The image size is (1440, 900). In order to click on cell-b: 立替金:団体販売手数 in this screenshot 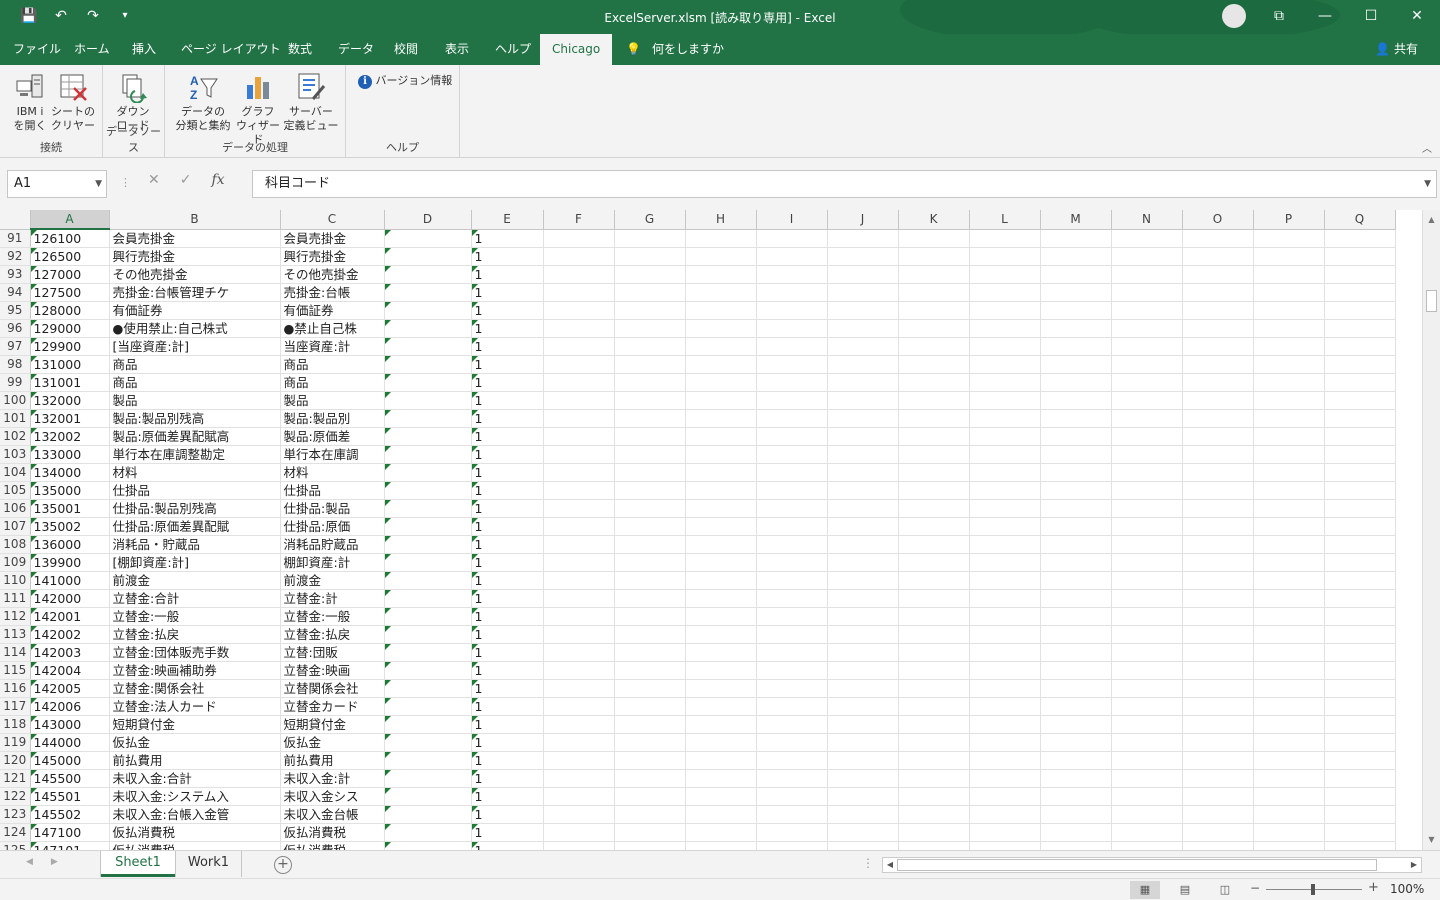, I will do `click(195, 652)`.